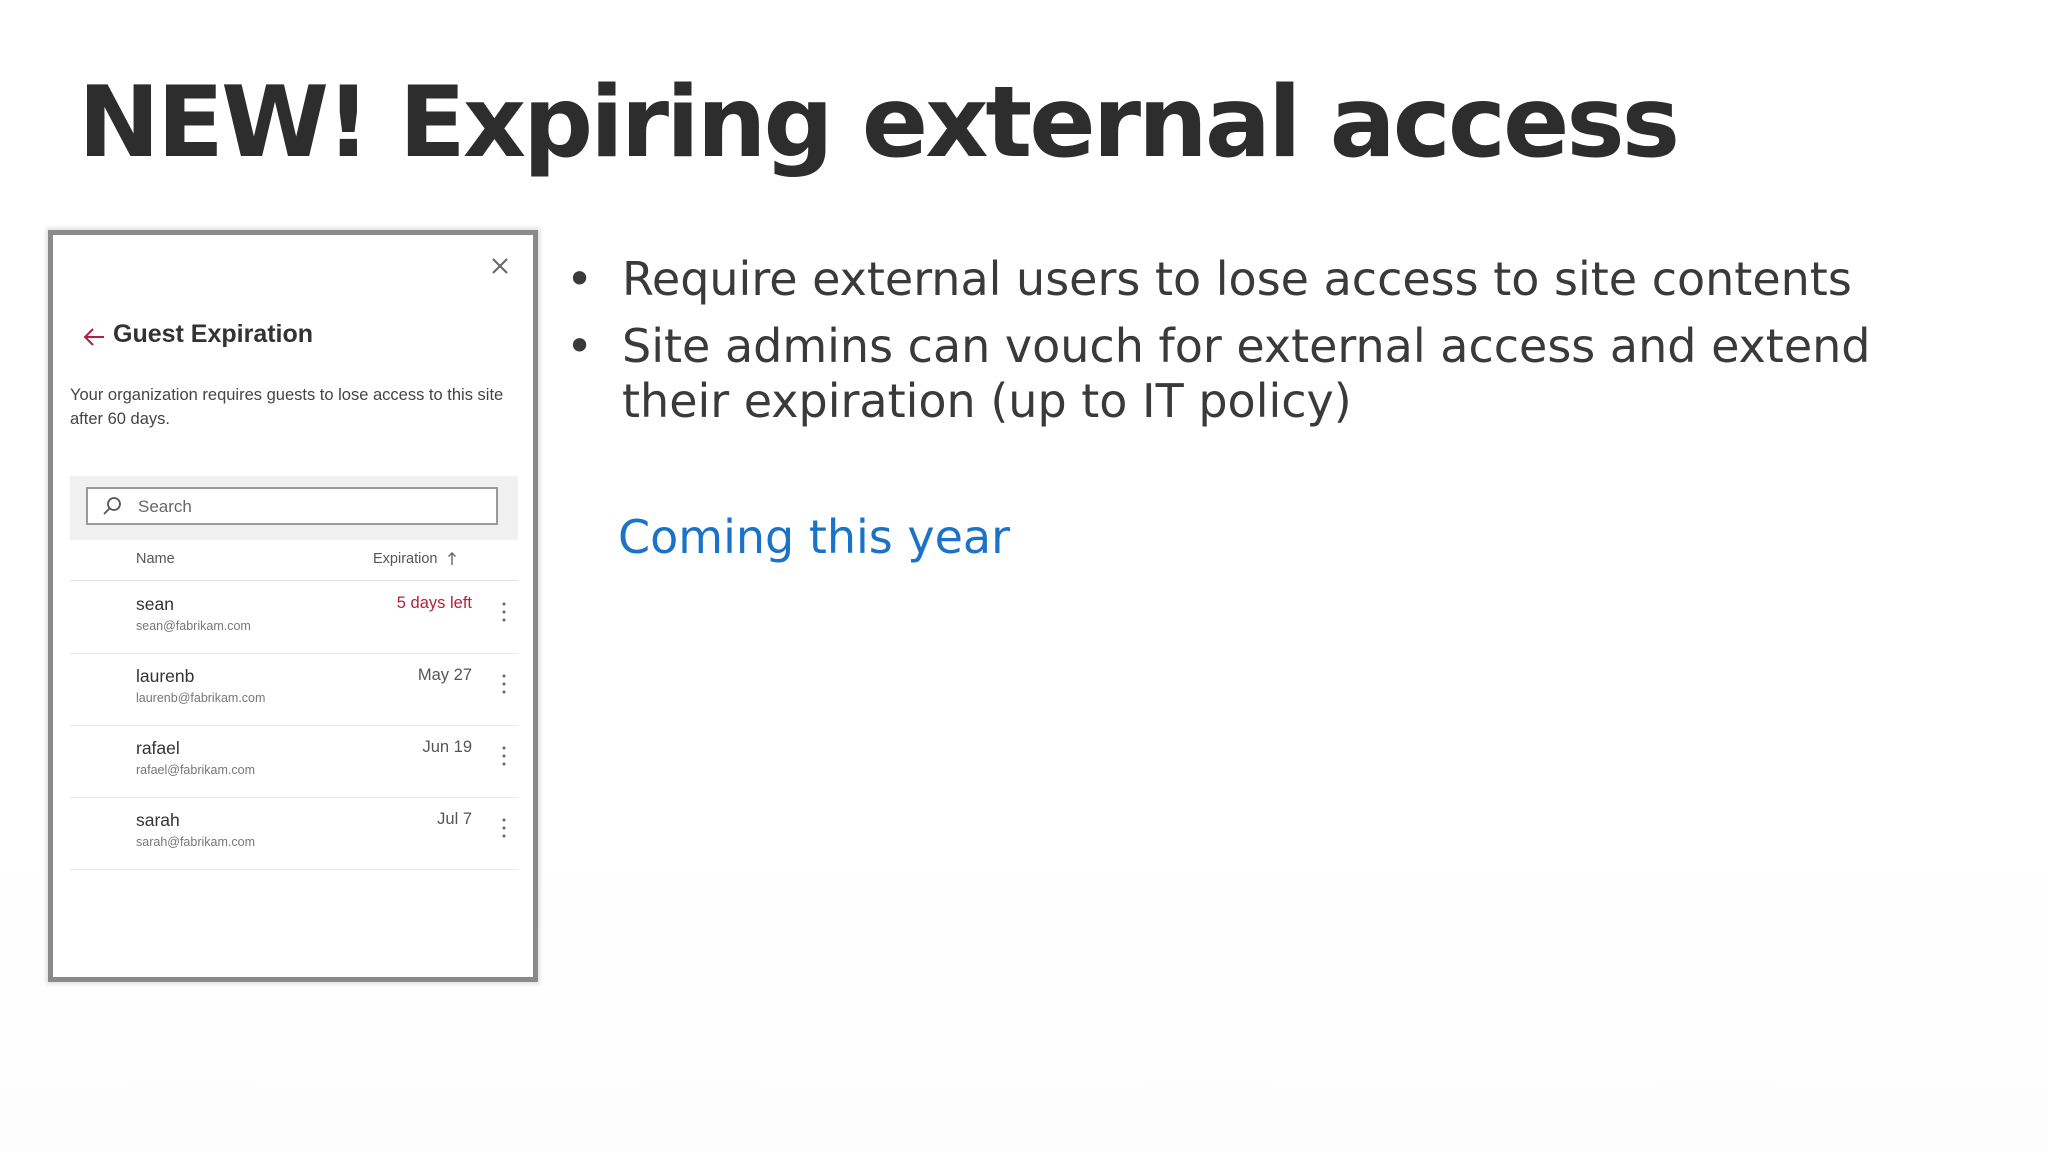  Describe the element at coordinates (294, 834) in the screenshot. I see `guest-row: sarah sarah@fabrikam.com Jul 7` at that location.